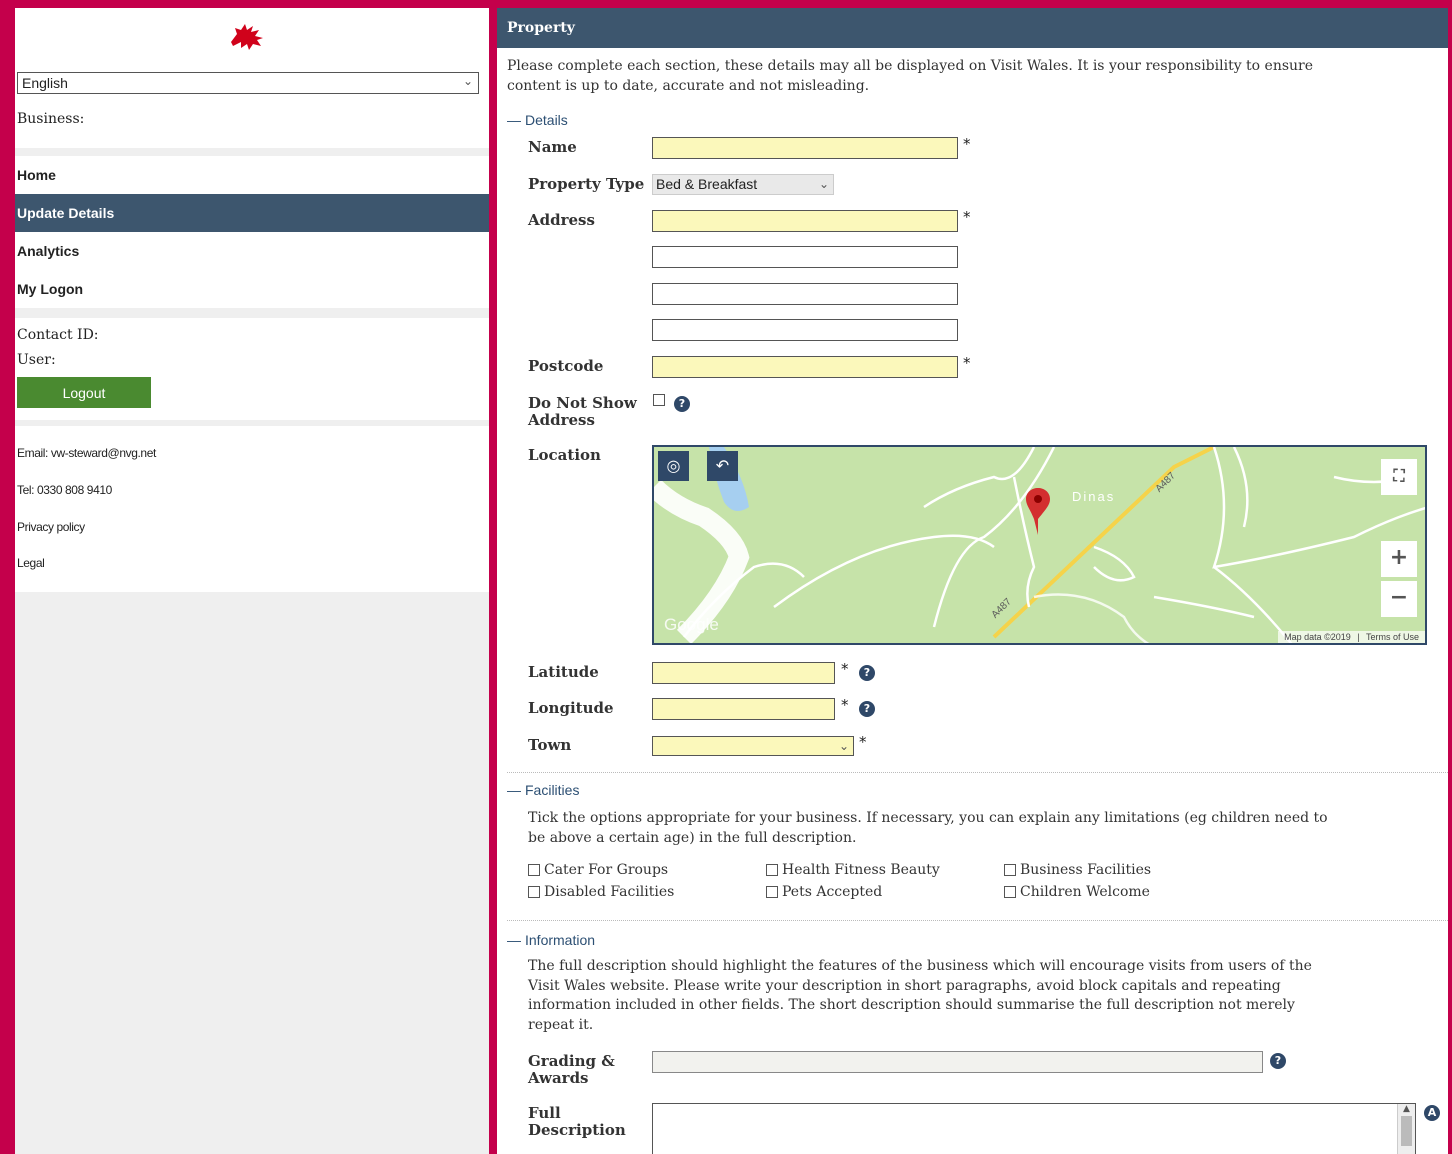 Image resolution: width=1452 pixels, height=1154 pixels. What do you see at coordinates (1392, 637) in the screenshot?
I see `terms-of-use-link: Terms of Use` at bounding box center [1392, 637].